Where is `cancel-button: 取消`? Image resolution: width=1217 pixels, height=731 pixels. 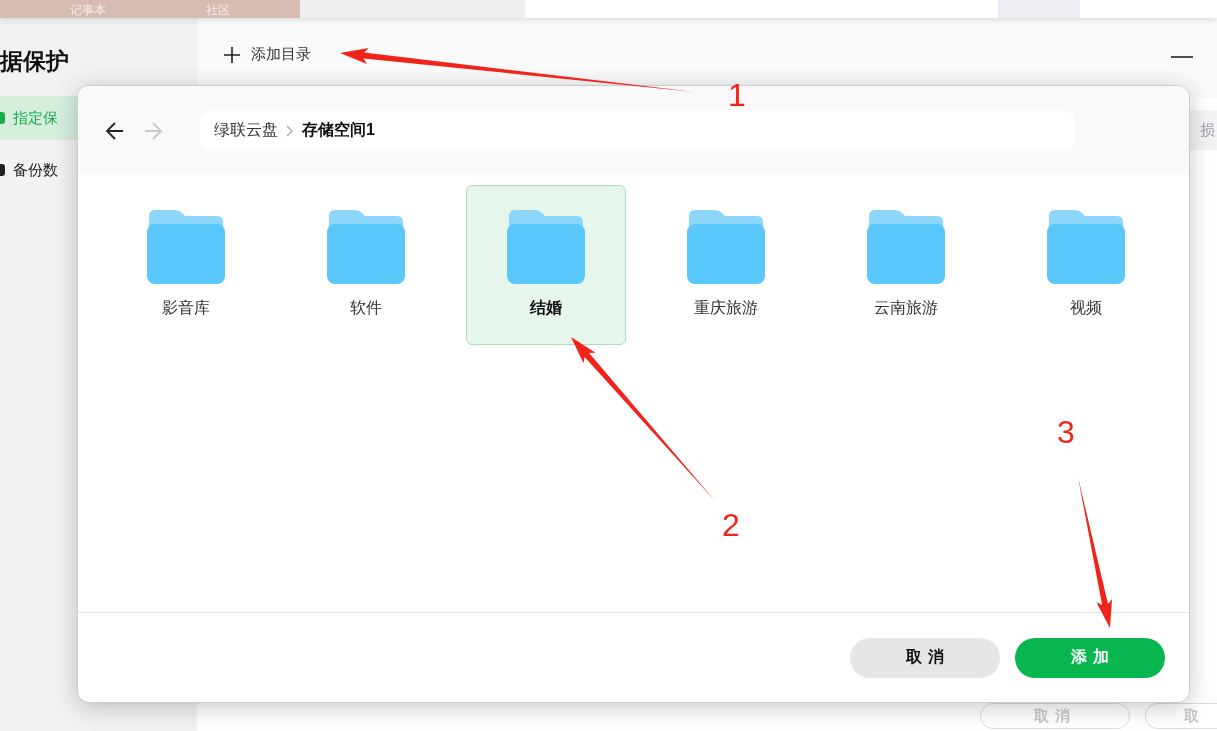
cancel-button: 取消 is located at coordinates (925, 657).